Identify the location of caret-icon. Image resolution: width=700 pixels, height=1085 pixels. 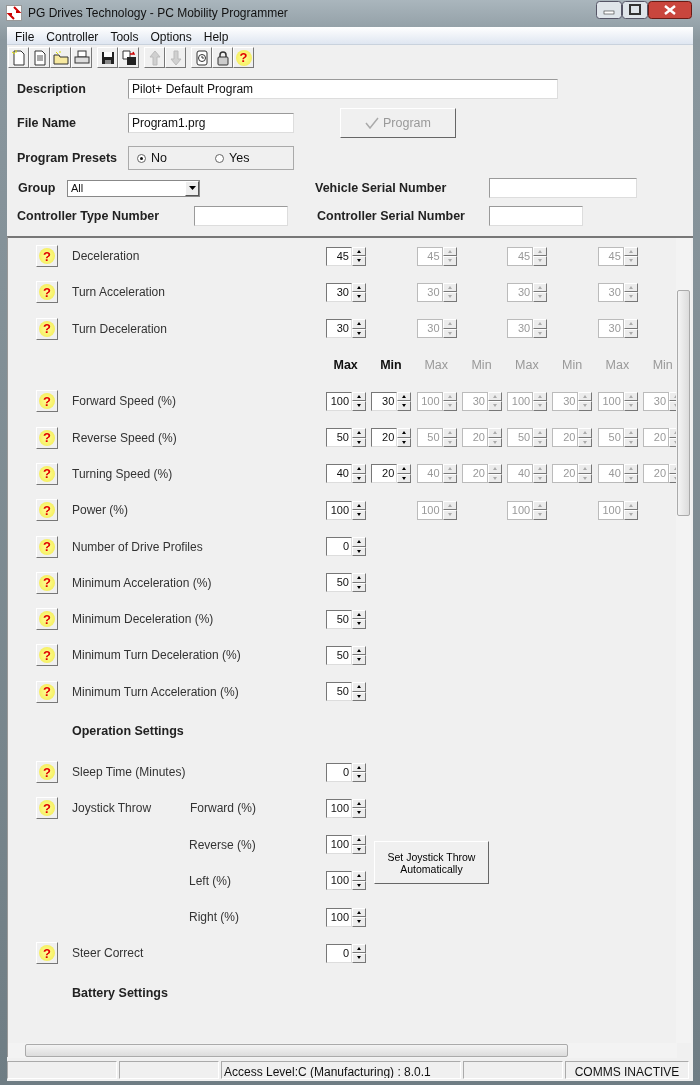
(192, 188).